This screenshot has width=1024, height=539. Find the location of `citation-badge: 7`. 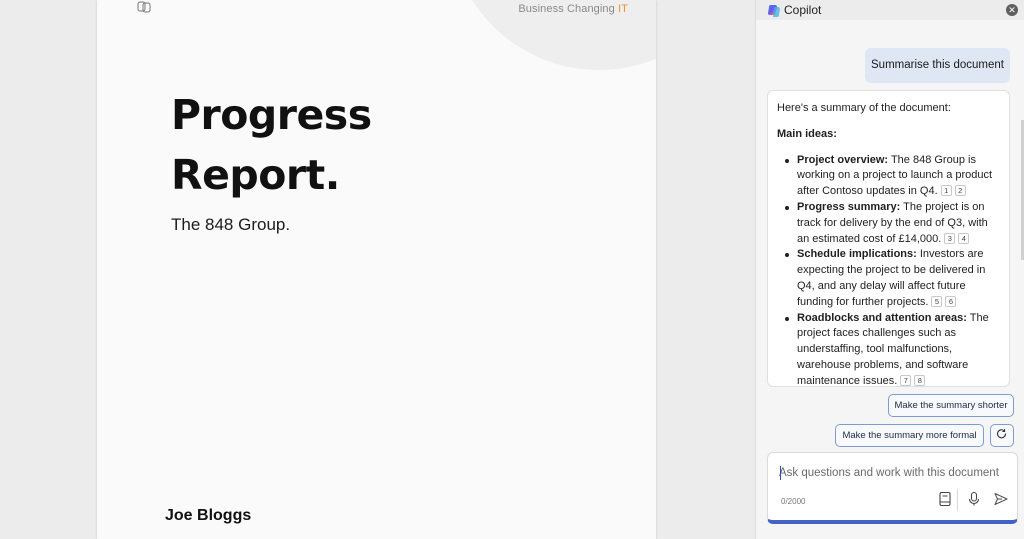

citation-badge: 7 is located at coordinates (906, 380).